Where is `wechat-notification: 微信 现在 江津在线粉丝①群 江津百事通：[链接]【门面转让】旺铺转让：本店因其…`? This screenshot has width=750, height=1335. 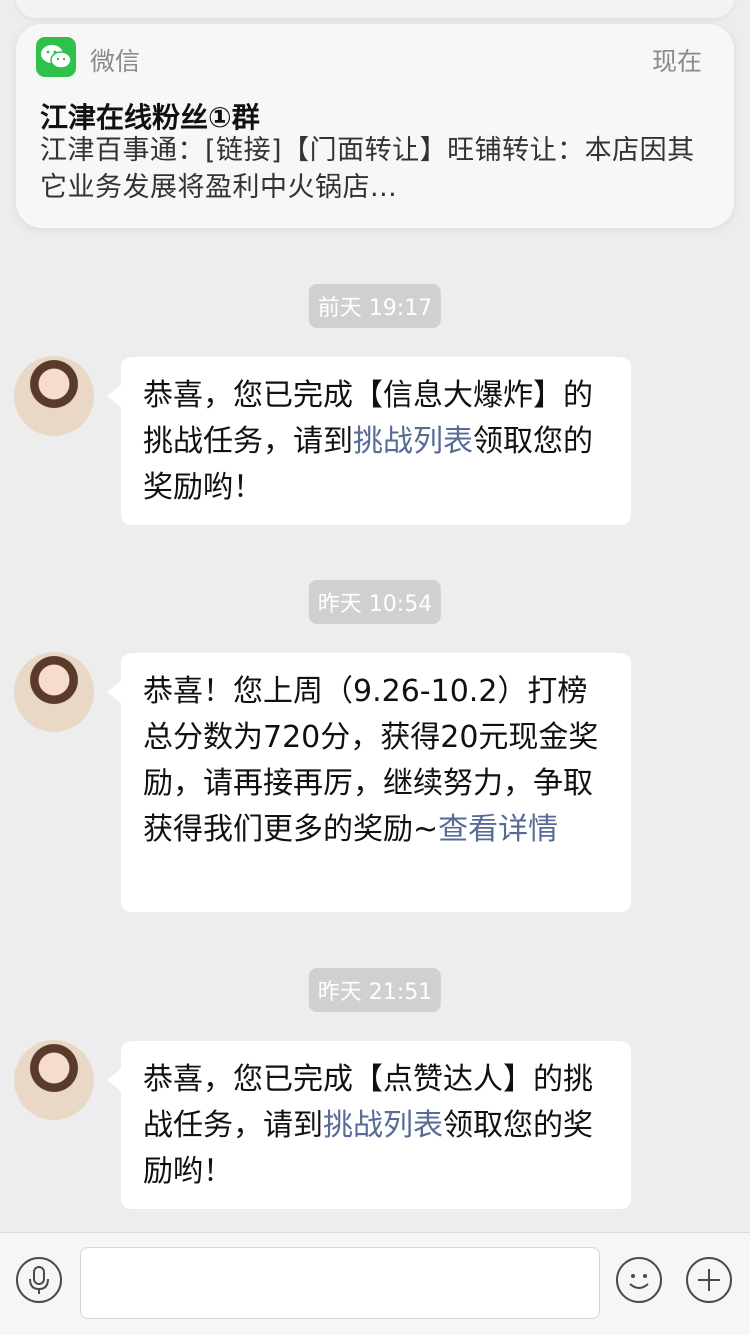
wechat-notification: 微信 现在 江津在线粉丝①群 江津百事通：[链接]【门面转让】旺铺转让：本店因其… is located at coordinates (375, 126).